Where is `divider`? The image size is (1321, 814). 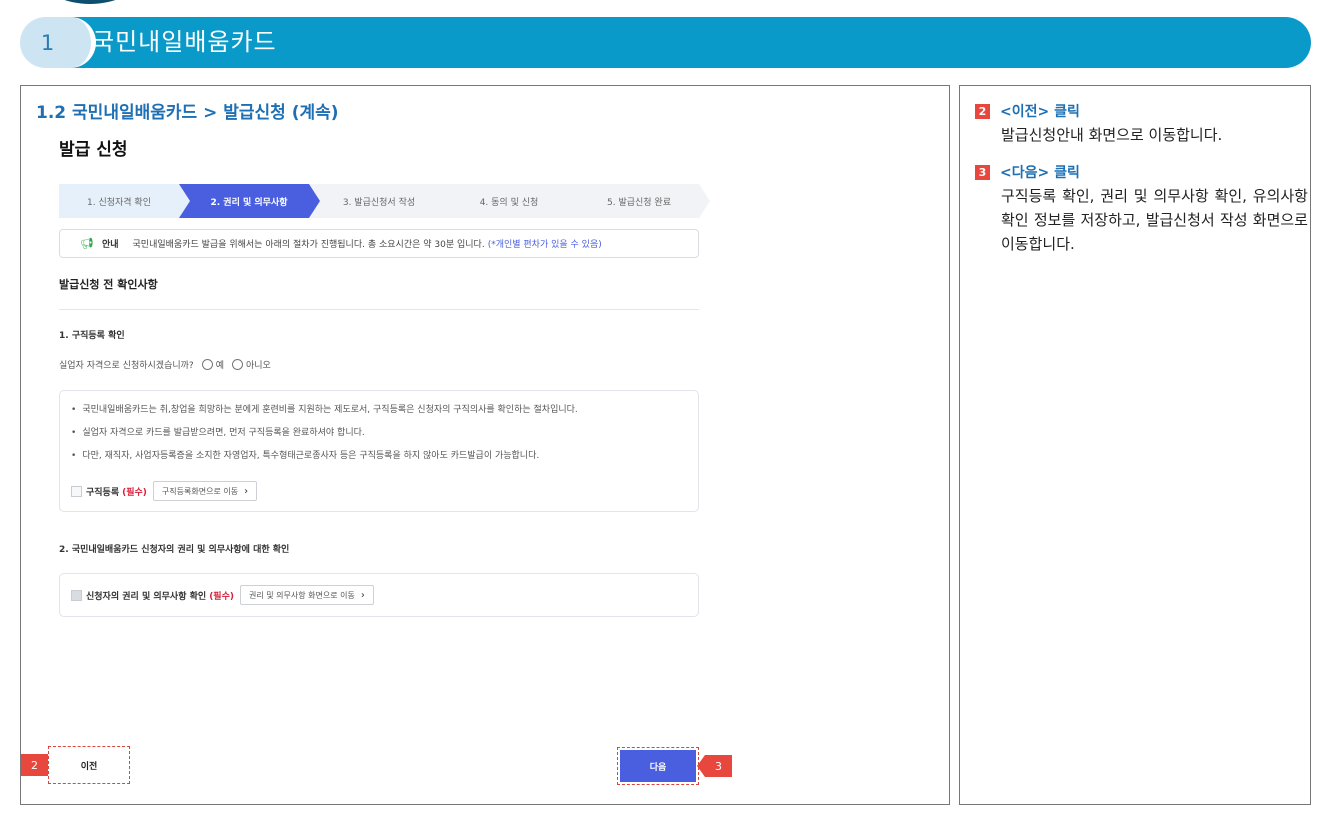
divider is located at coordinates (379, 309).